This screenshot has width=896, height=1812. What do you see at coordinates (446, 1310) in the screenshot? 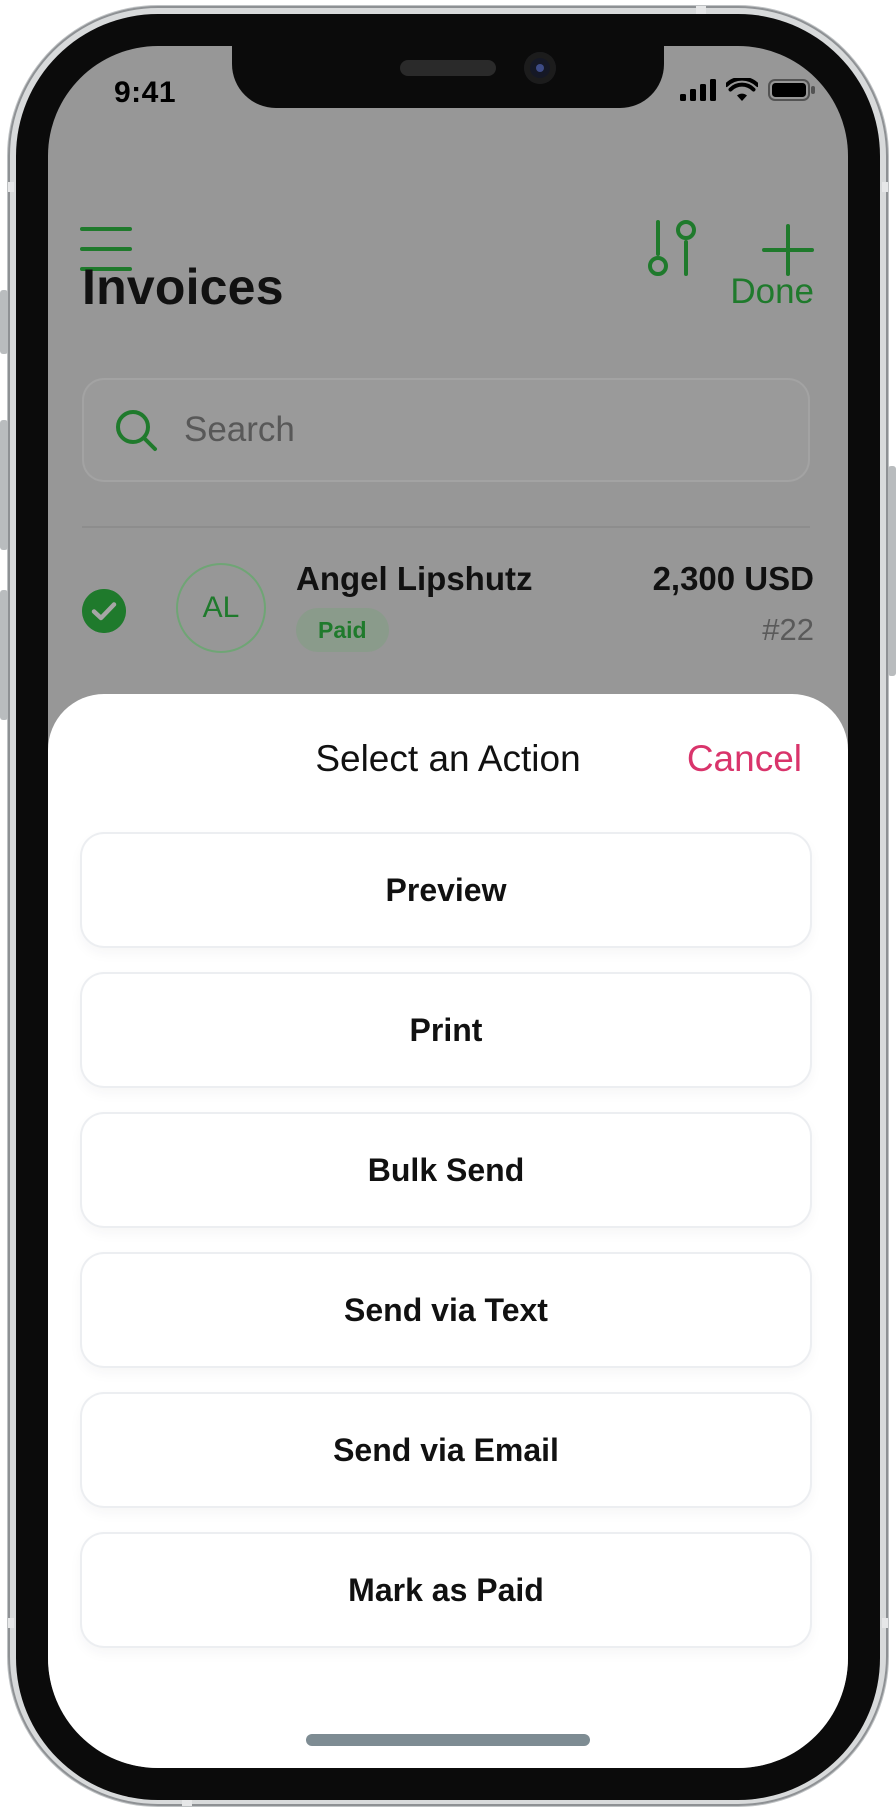
I see `send-via-text-button: Send via Text` at bounding box center [446, 1310].